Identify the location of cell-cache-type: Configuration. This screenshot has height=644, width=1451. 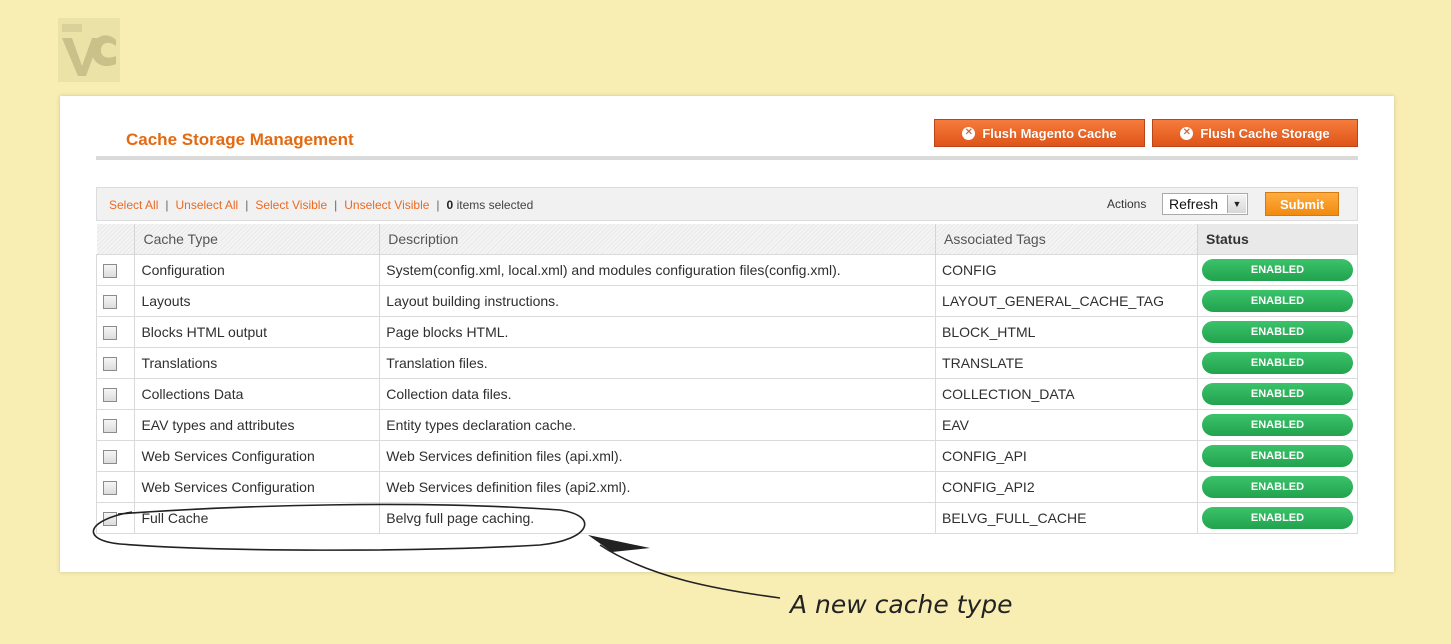
(257, 270).